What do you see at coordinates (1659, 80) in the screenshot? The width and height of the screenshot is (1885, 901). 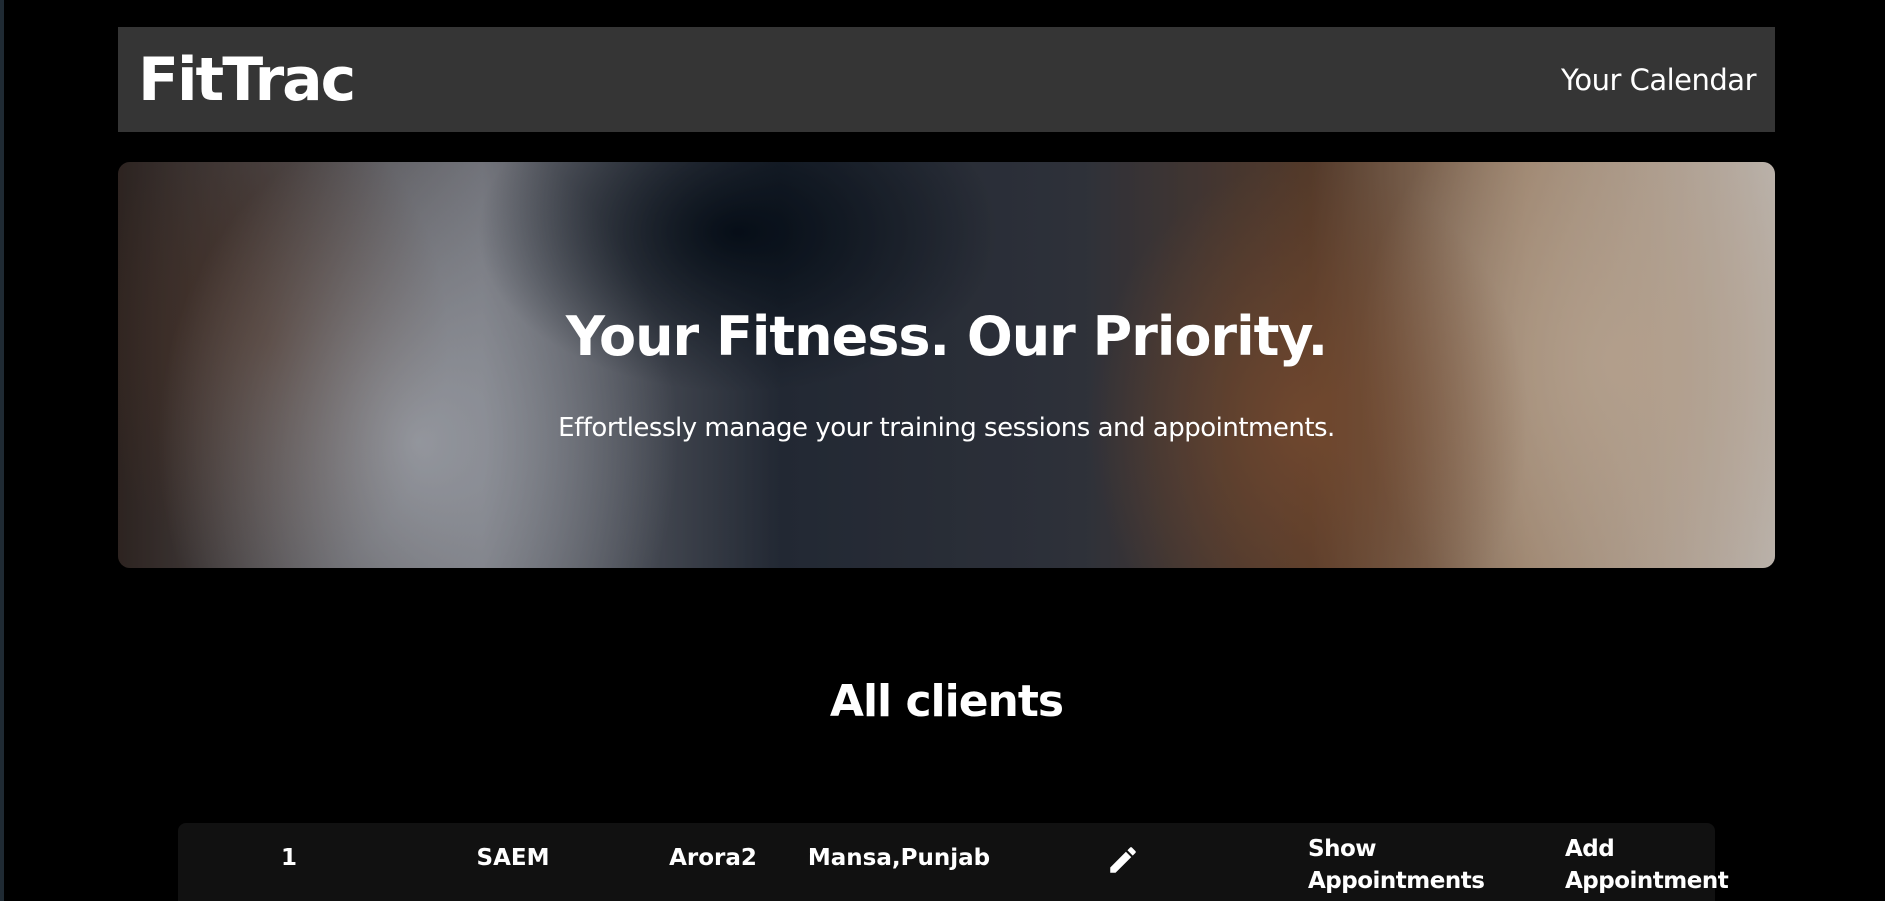 I see `your-calendar-link: Your Calendar` at bounding box center [1659, 80].